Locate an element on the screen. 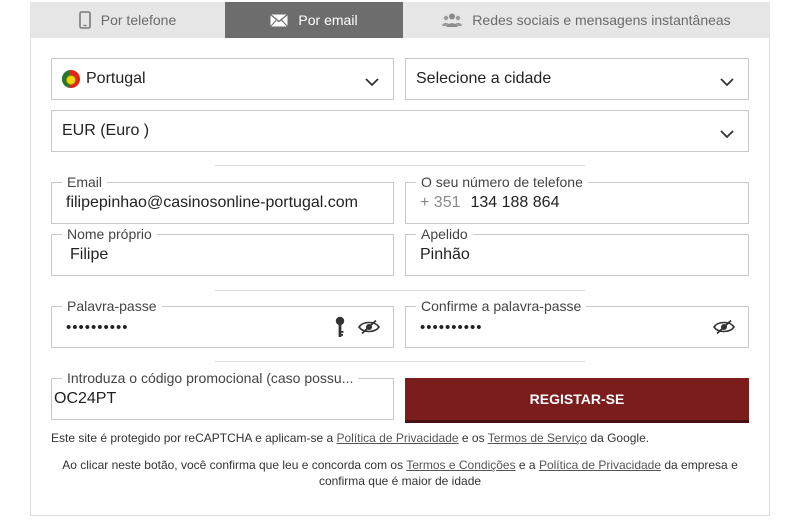 The height and width of the screenshot is (520, 799). terms-of-service-link: Termos de Serviço is located at coordinates (537, 438).